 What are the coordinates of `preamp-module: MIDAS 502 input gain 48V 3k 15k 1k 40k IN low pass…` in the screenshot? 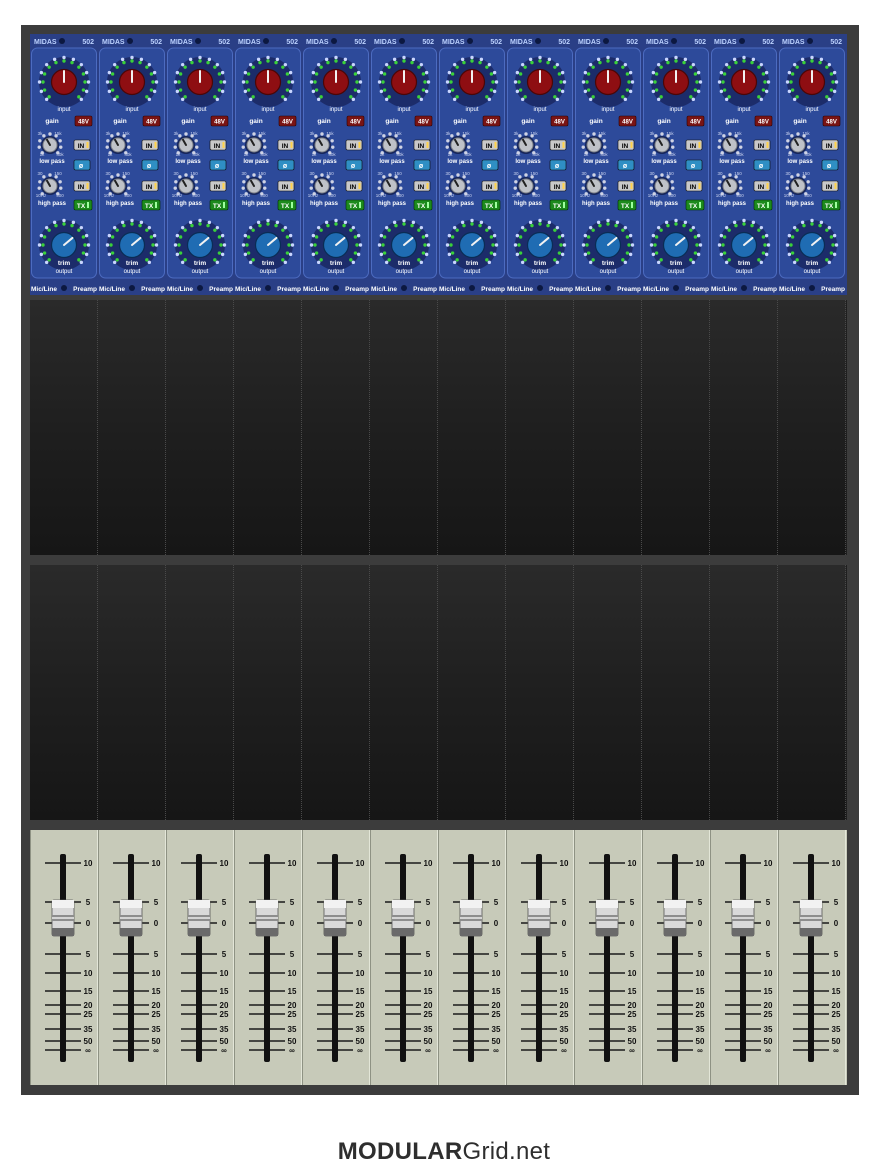 It's located at (336, 164).